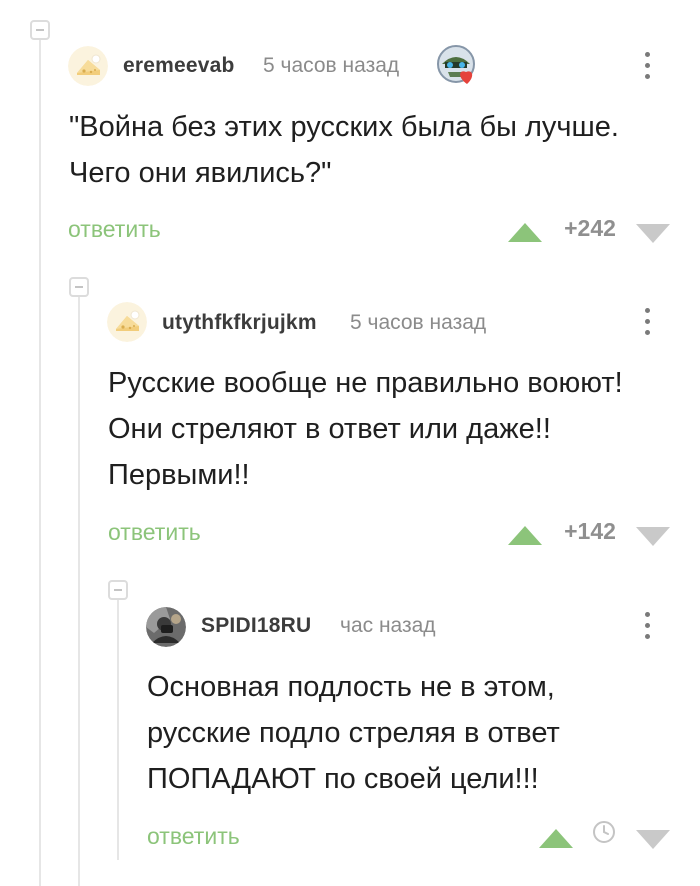 The image size is (700, 886). I want to click on comment-text-line: Первыми!!, so click(179, 475).